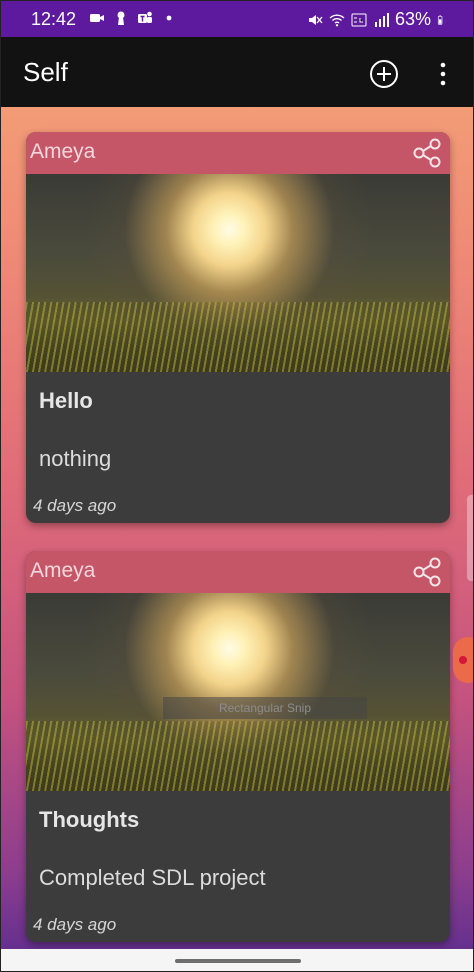 The height and width of the screenshot is (972, 474). Describe the element at coordinates (237, 72) in the screenshot. I see `app-bar: Self` at that location.